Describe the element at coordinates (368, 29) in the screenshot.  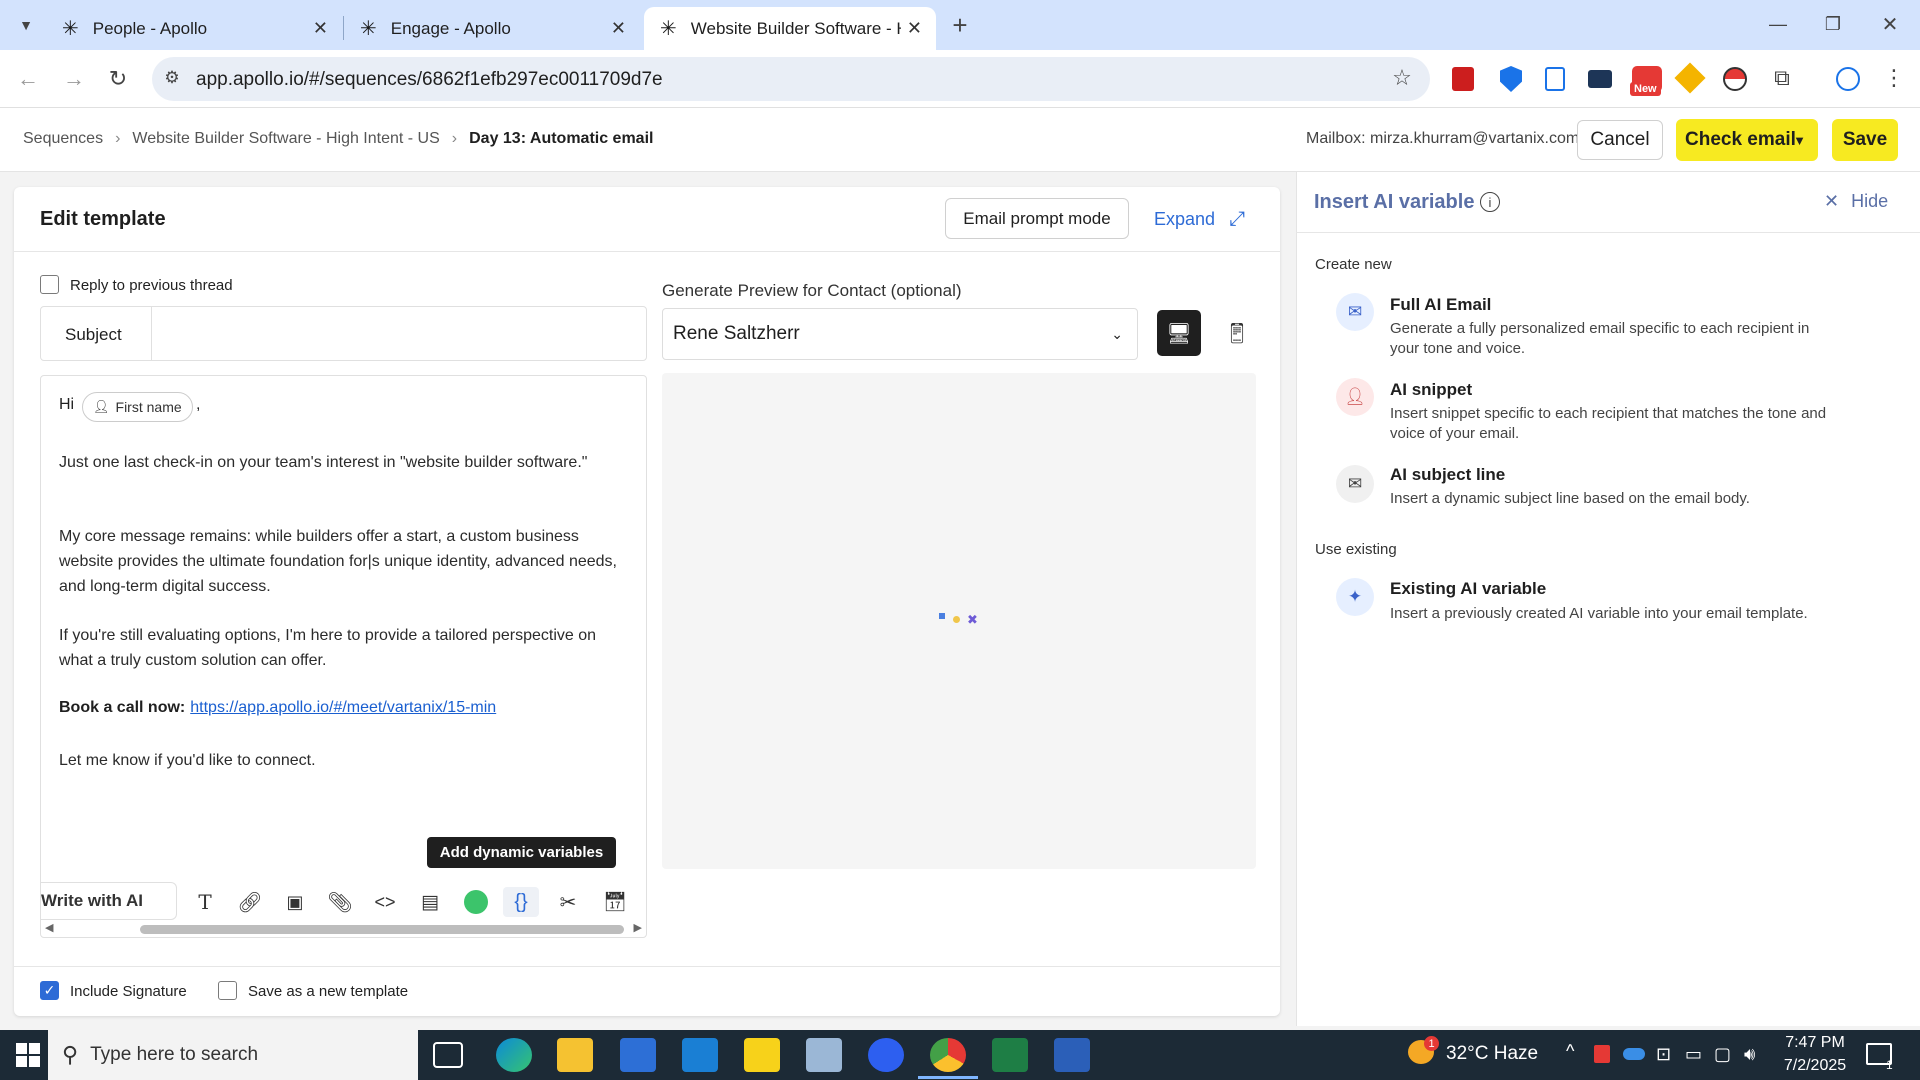
I see `apollo-logo-icon: ✳` at that location.